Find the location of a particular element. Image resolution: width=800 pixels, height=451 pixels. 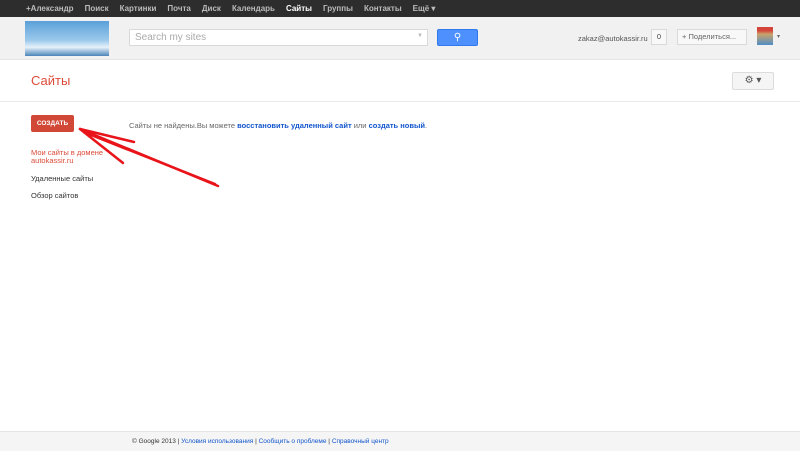

red-arrow-annotation is located at coordinates (149, 157).